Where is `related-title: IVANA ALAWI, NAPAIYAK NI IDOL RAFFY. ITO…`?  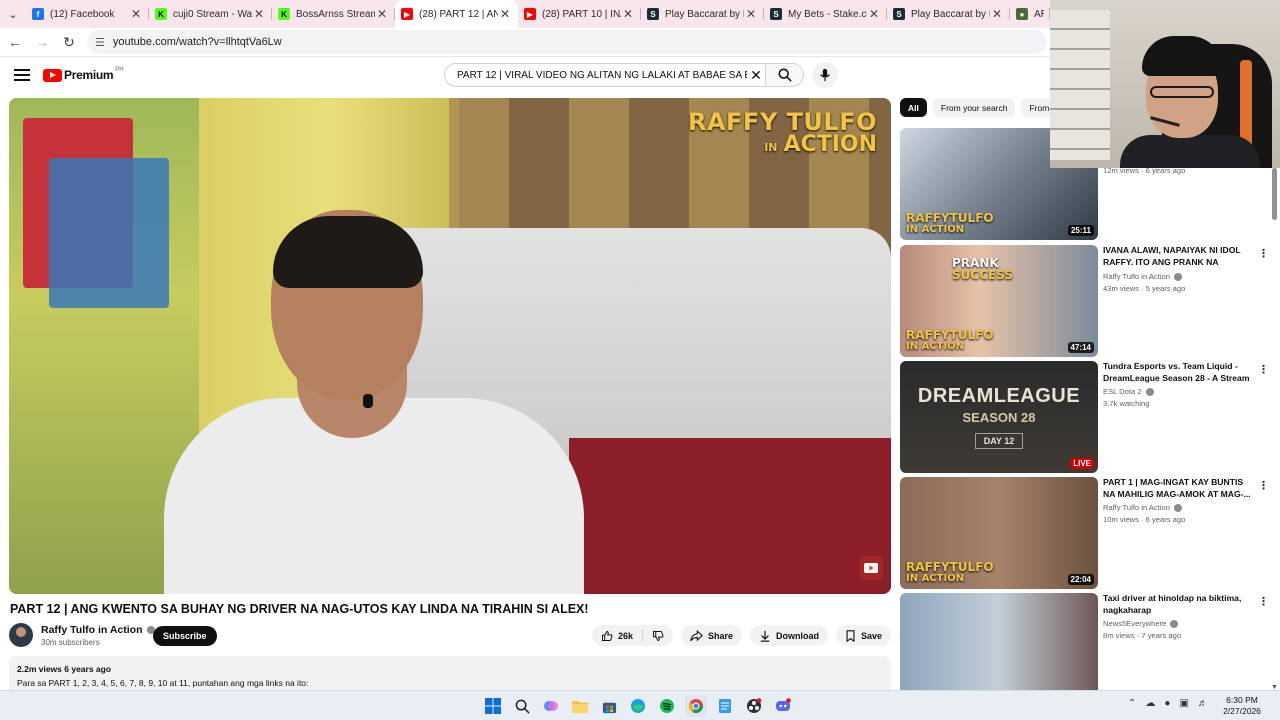
related-title: IVANA ALAWI, NAPAIYAK NI IDOL RAFFY. ITO… is located at coordinates (1178, 257).